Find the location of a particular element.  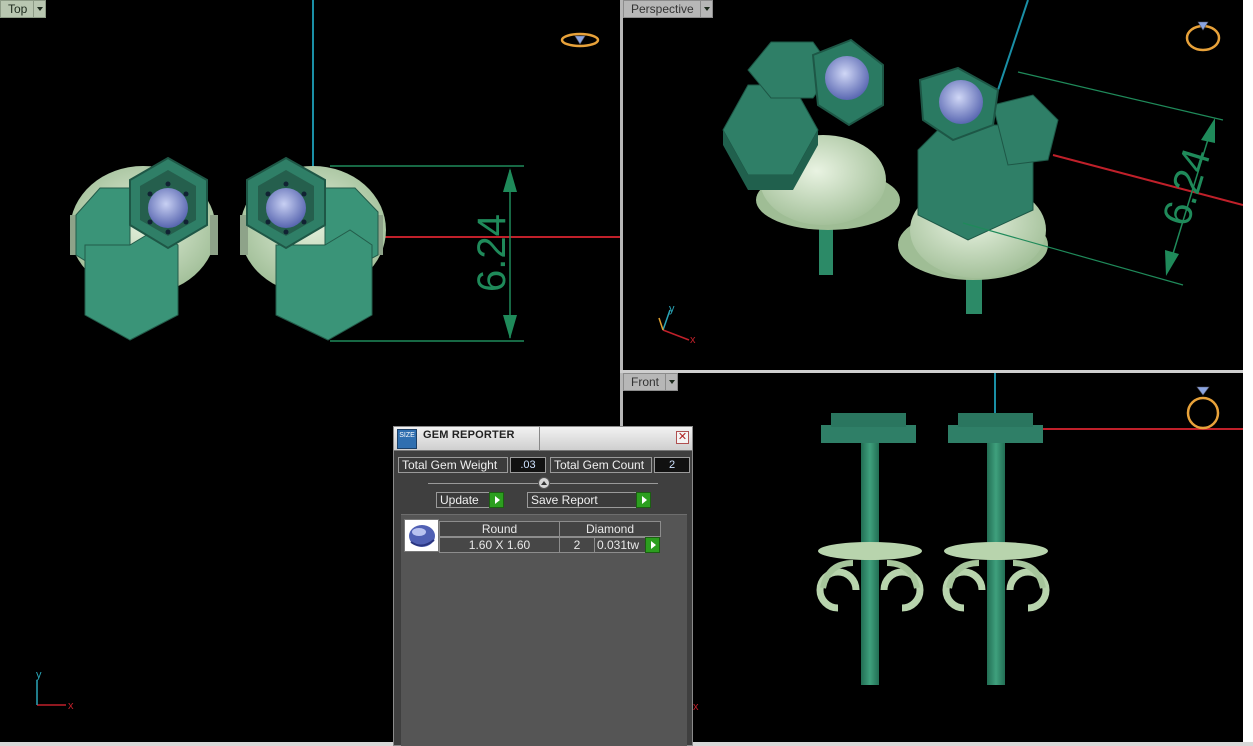

update-button-label: Update is located at coordinates (459, 500).